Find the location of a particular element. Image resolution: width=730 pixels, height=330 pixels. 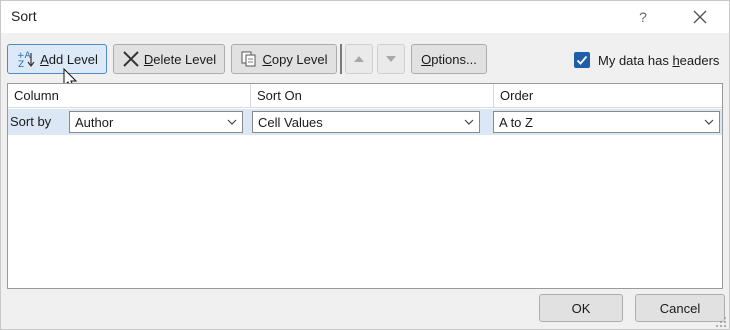

title-bar: Sort ? is located at coordinates (365, 17).